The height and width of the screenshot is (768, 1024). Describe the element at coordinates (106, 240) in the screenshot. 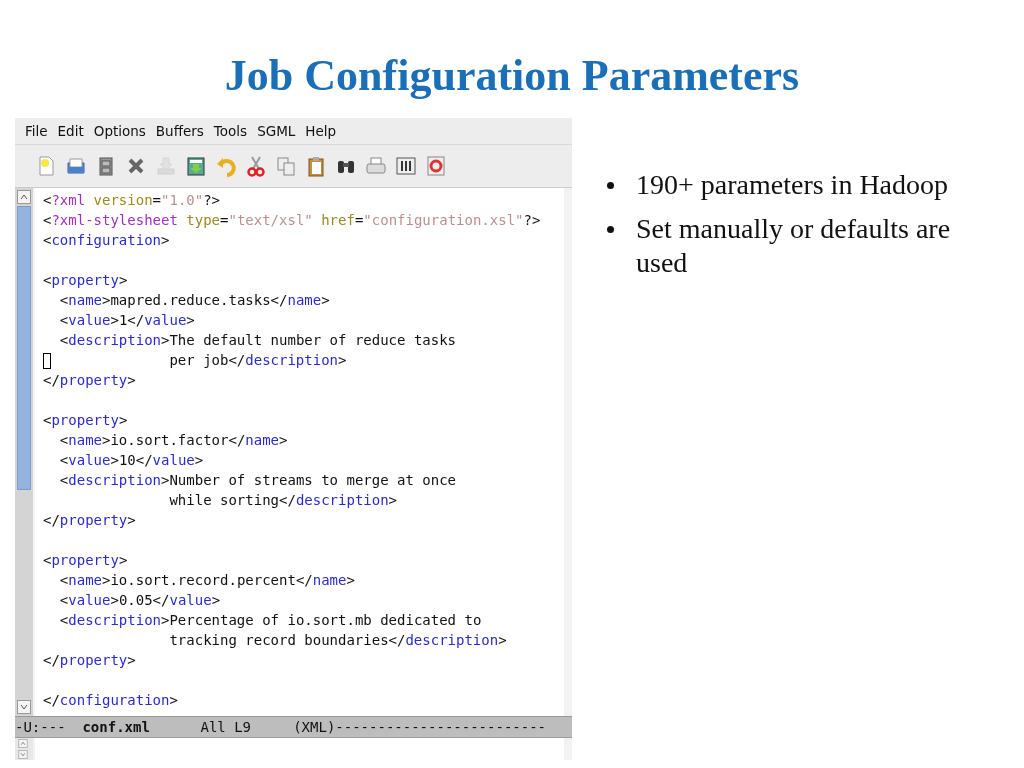

I see `code-line: <configuration>` at that location.